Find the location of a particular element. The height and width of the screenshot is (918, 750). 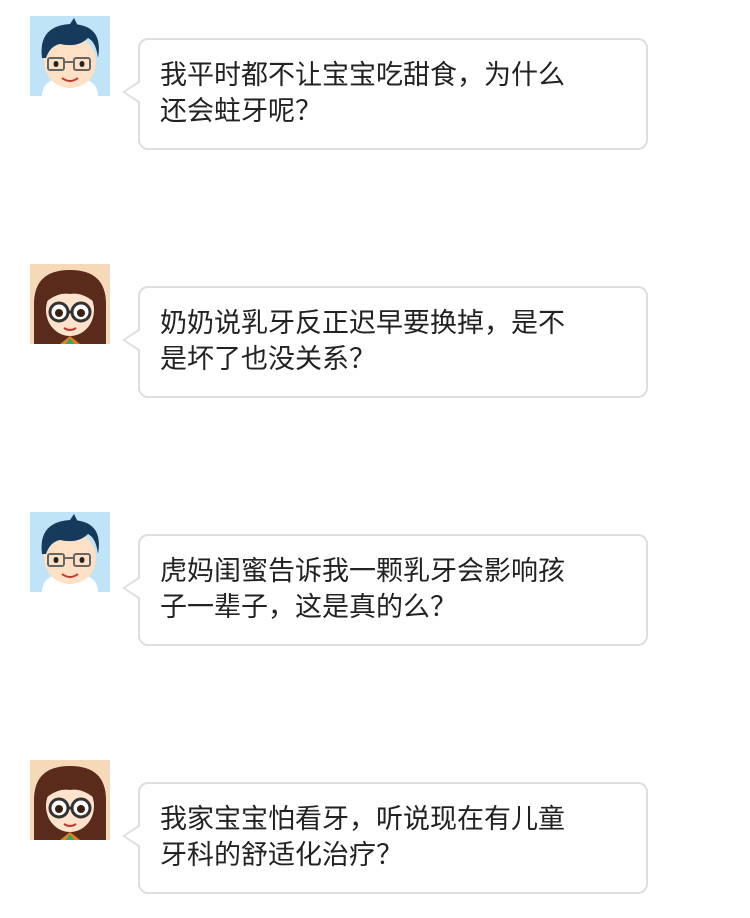

message-text-line: 我平时都不让宝宝吃甜食，为什么 is located at coordinates (362, 75).